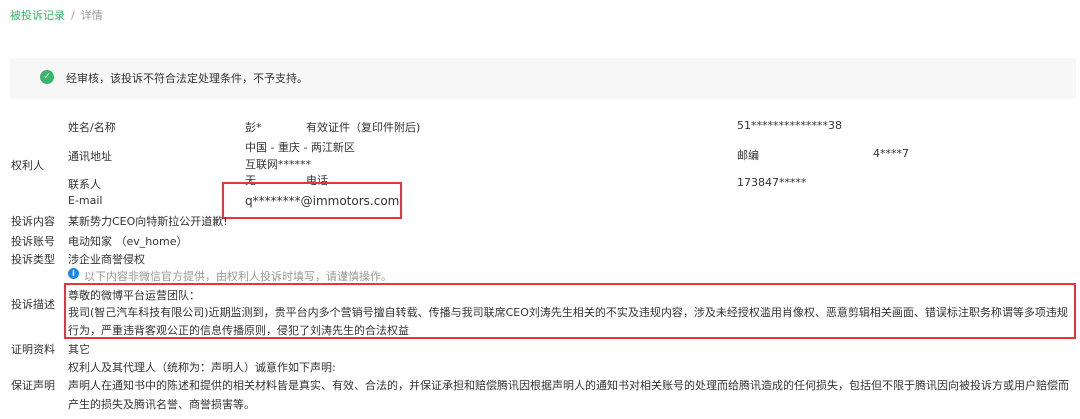  What do you see at coordinates (85, 200) in the screenshot?
I see `email-label: E-mail` at bounding box center [85, 200].